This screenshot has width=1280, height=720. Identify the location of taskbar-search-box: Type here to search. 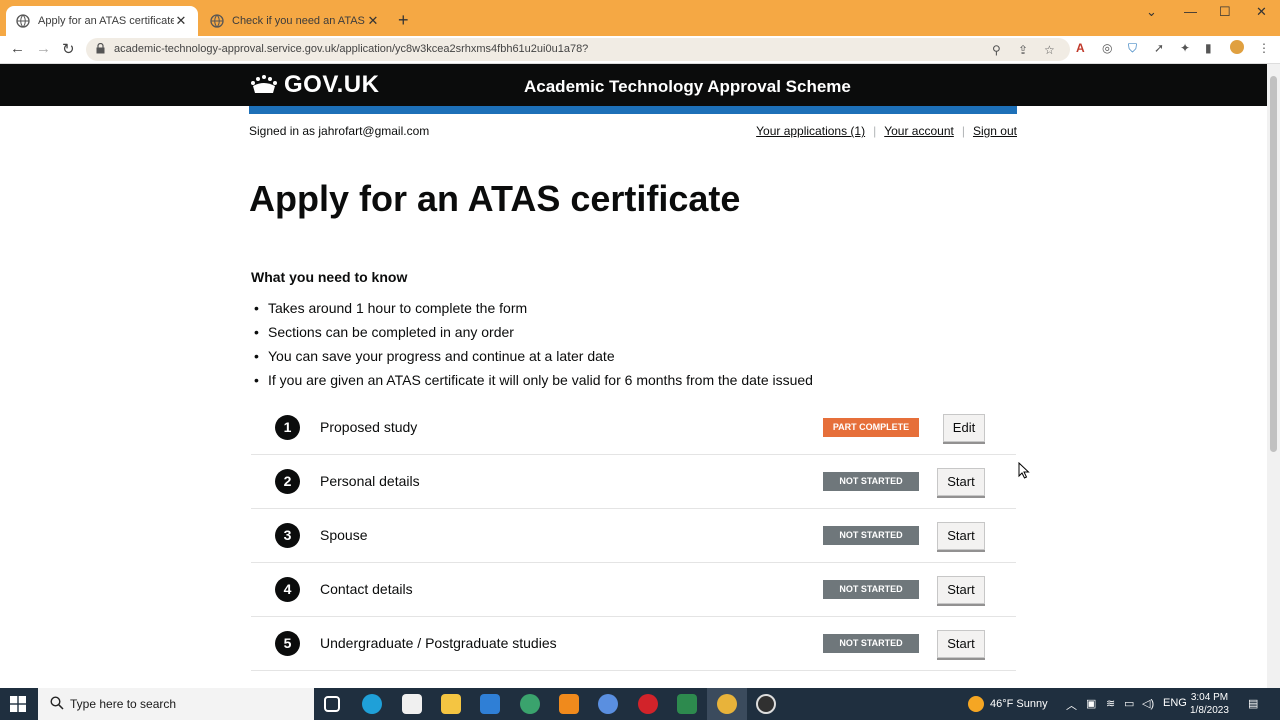
(176, 704).